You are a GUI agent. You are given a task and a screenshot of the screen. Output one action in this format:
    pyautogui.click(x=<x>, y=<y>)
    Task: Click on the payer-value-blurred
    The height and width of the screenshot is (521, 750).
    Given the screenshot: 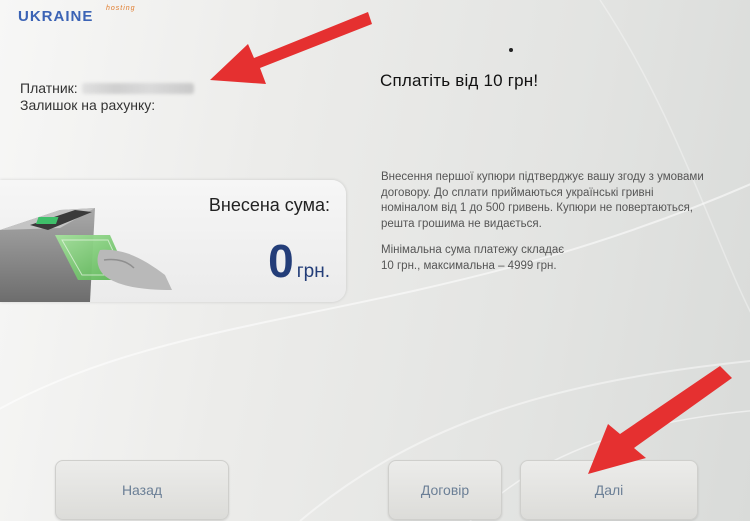 What is the action you would take?
    pyautogui.click(x=137, y=88)
    